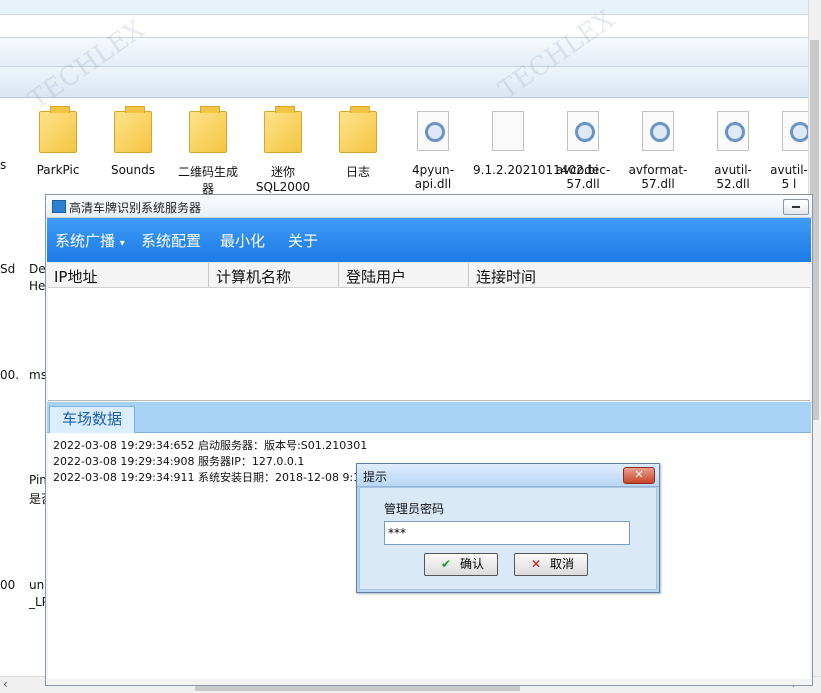  I want to click on file-item-parkpic: ParkPic, so click(58, 141).